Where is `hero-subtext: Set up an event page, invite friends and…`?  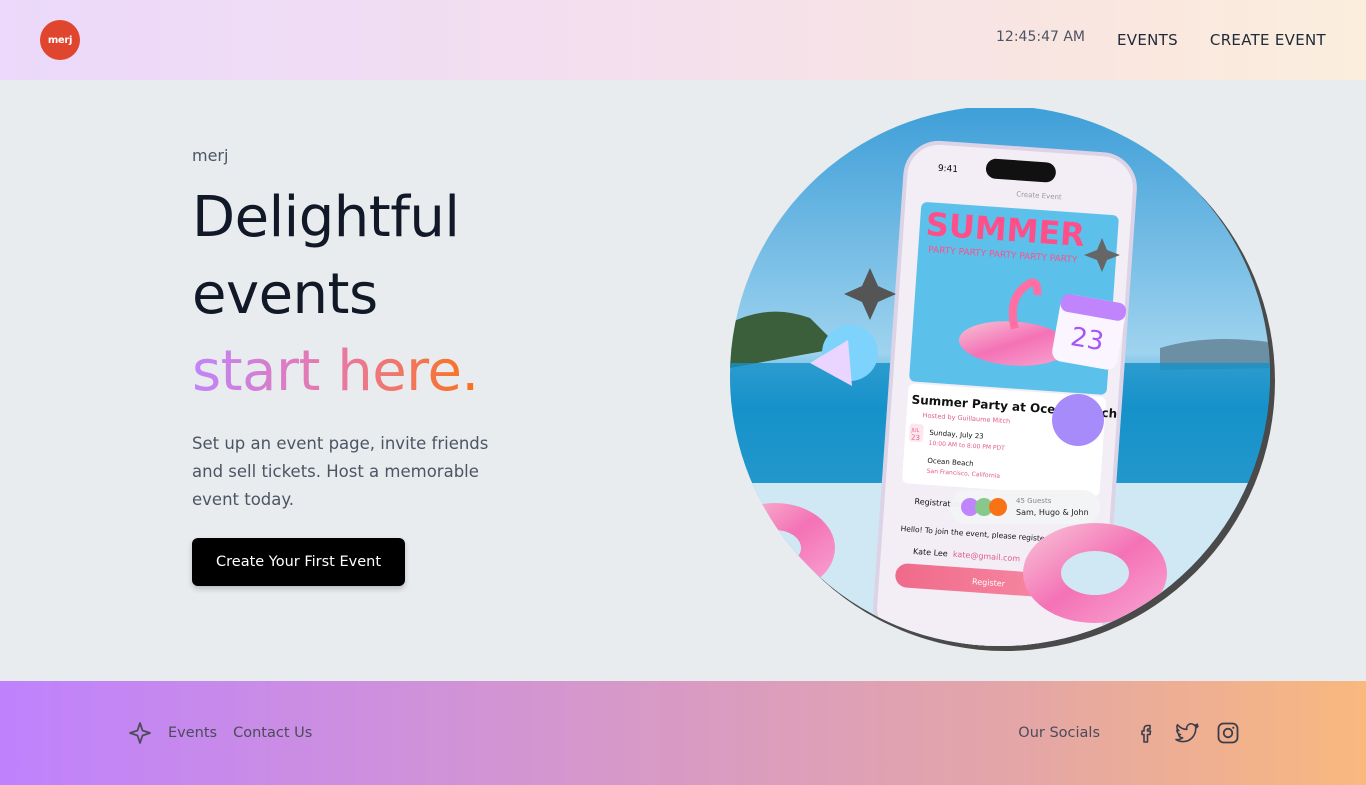 hero-subtext: Set up an event page, invite friends and… is located at coordinates (340, 471).